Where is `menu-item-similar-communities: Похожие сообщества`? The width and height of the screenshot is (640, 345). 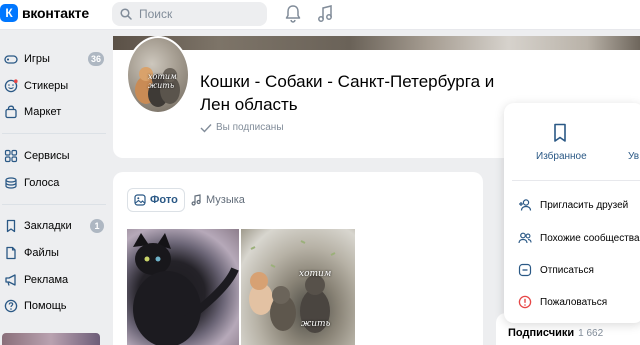
menu-item-similar-communities: Похожие сообщества is located at coordinates (579, 238).